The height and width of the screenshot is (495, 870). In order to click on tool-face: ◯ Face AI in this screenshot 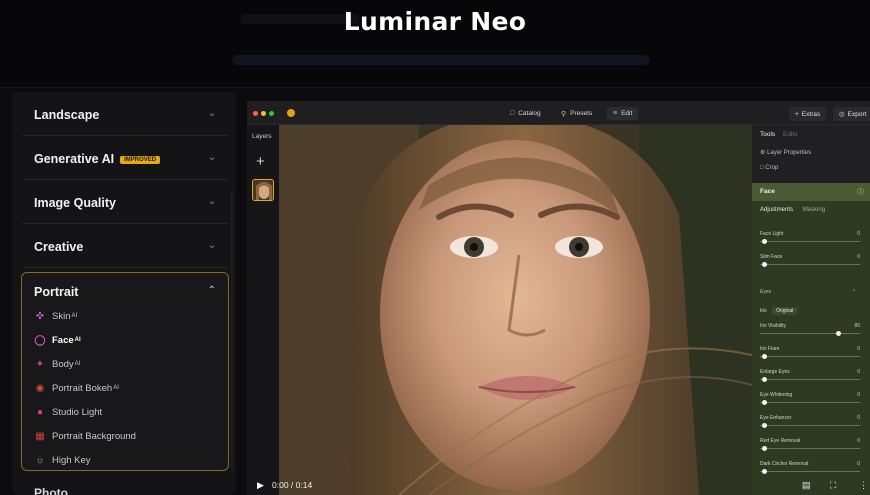, I will do `click(57, 340)`.